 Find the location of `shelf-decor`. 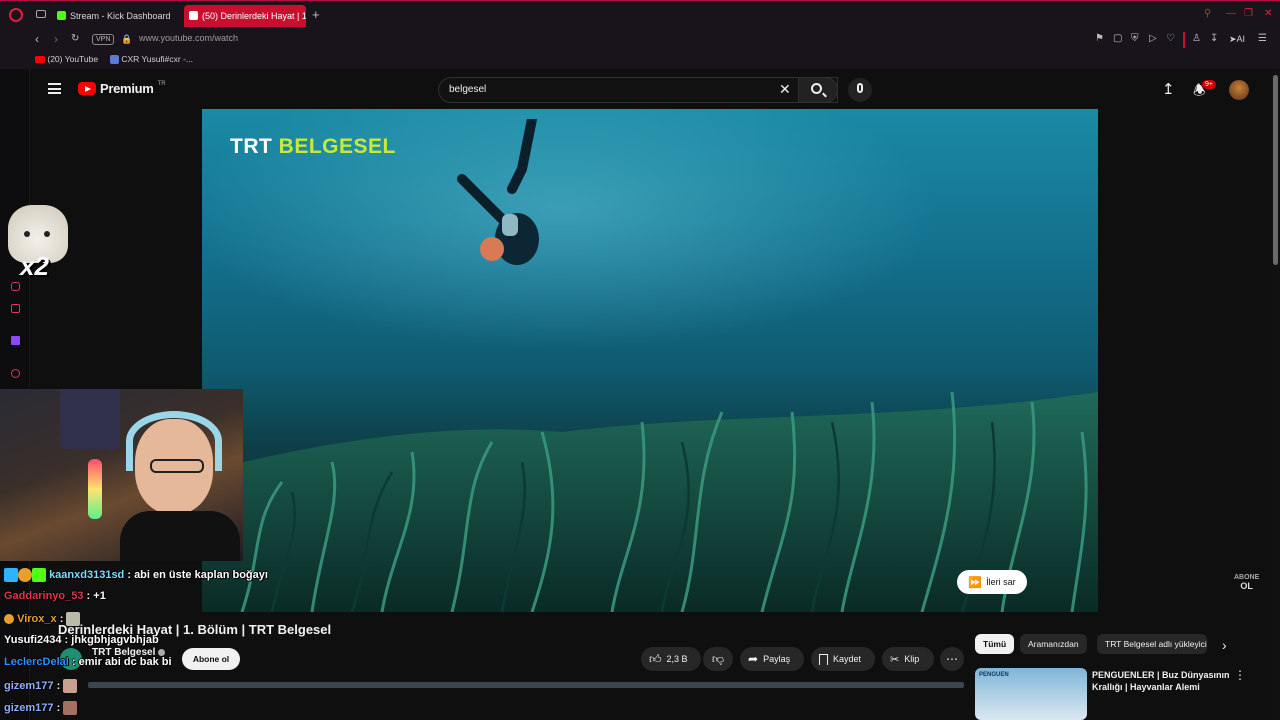

shelf-decor is located at coordinates (90, 419).